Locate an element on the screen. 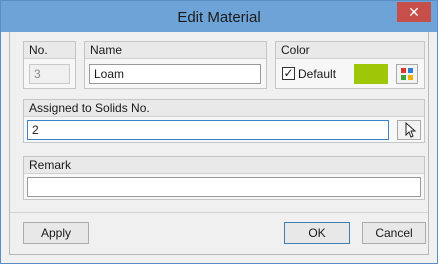 The image size is (440, 266). default-color-checkbox: ✓ is located at coordinates (288, 73).